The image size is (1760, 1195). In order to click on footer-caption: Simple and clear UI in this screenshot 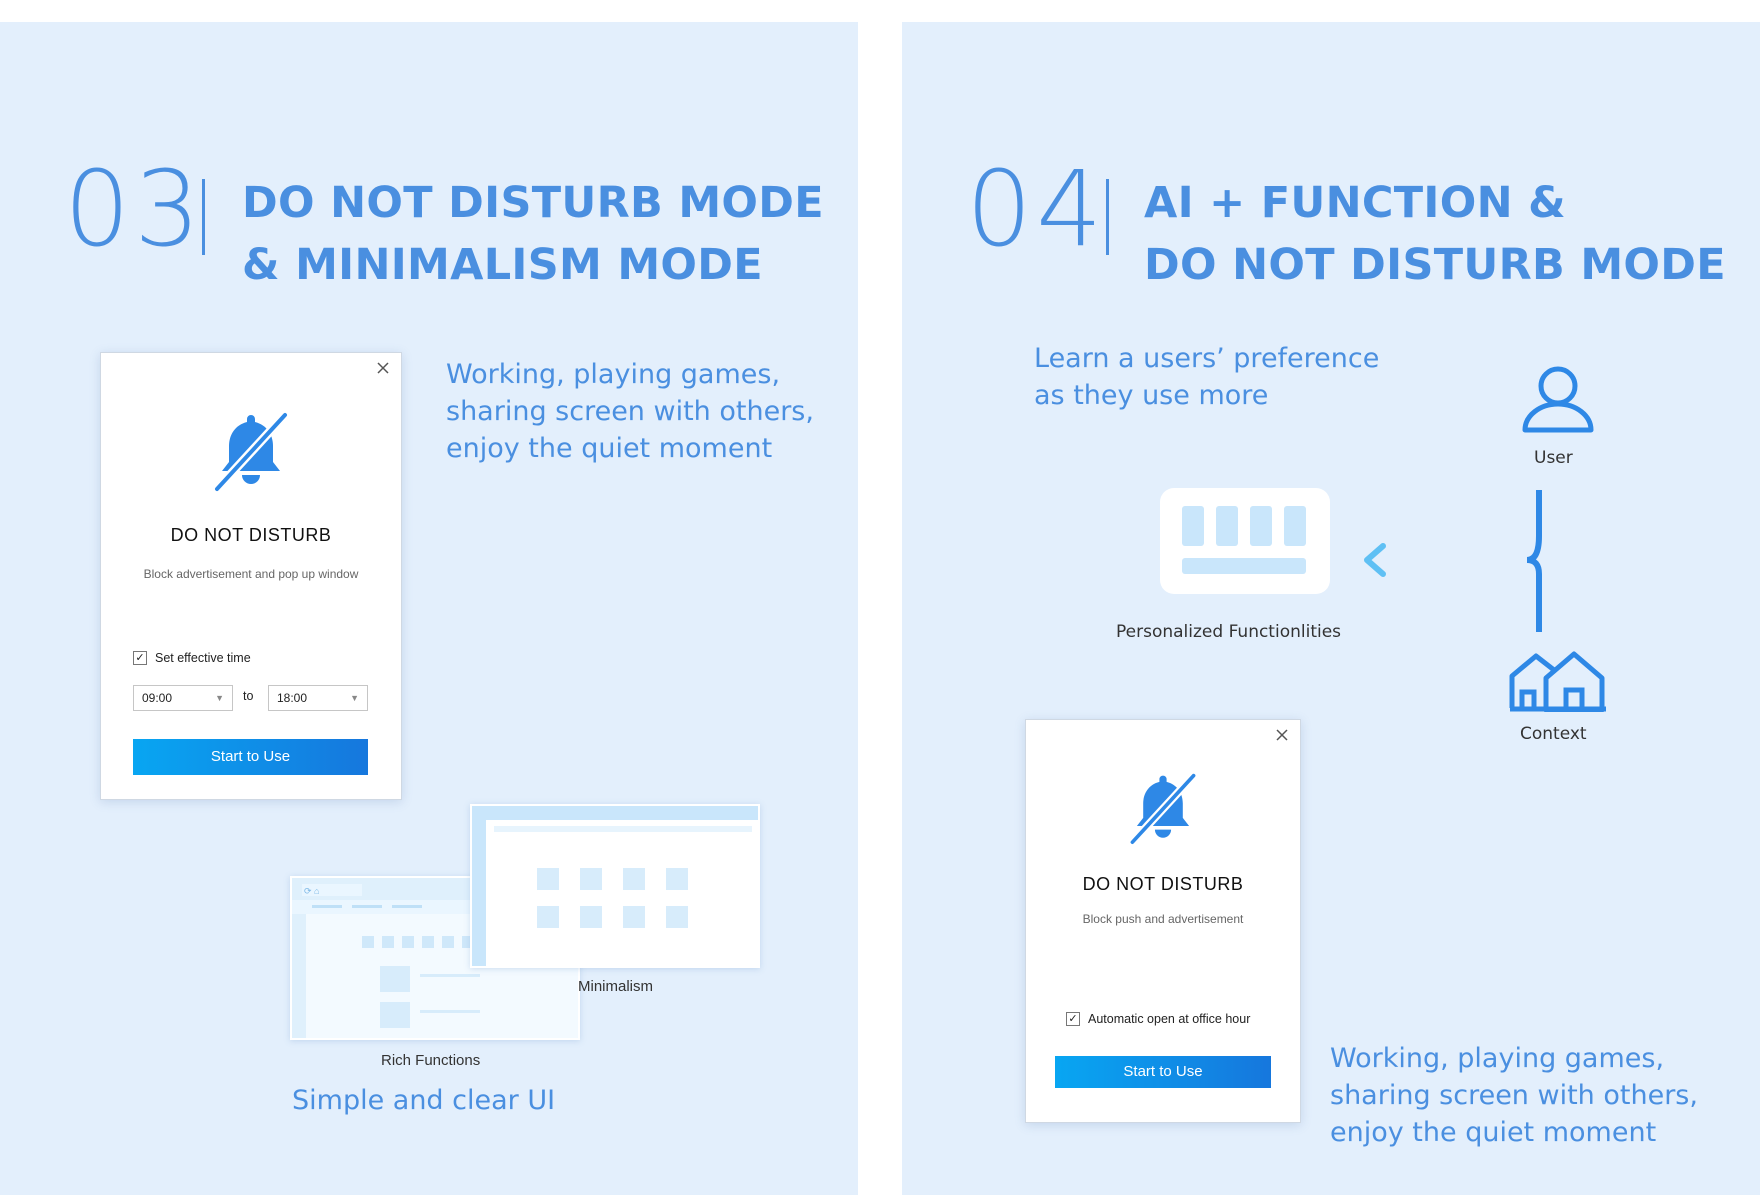, I will do `click(424, 1100)`.